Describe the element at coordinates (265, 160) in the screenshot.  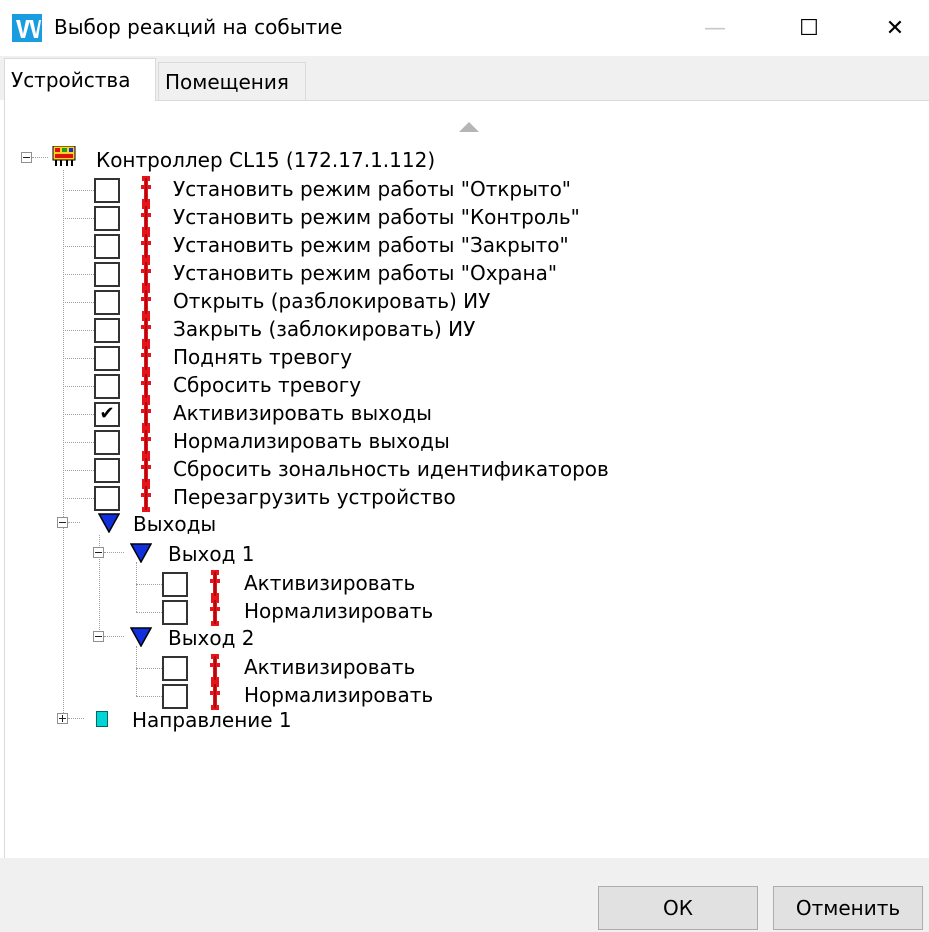
I see `controller-label: Контроллер CL15 (172.17.1.112)` at that location.